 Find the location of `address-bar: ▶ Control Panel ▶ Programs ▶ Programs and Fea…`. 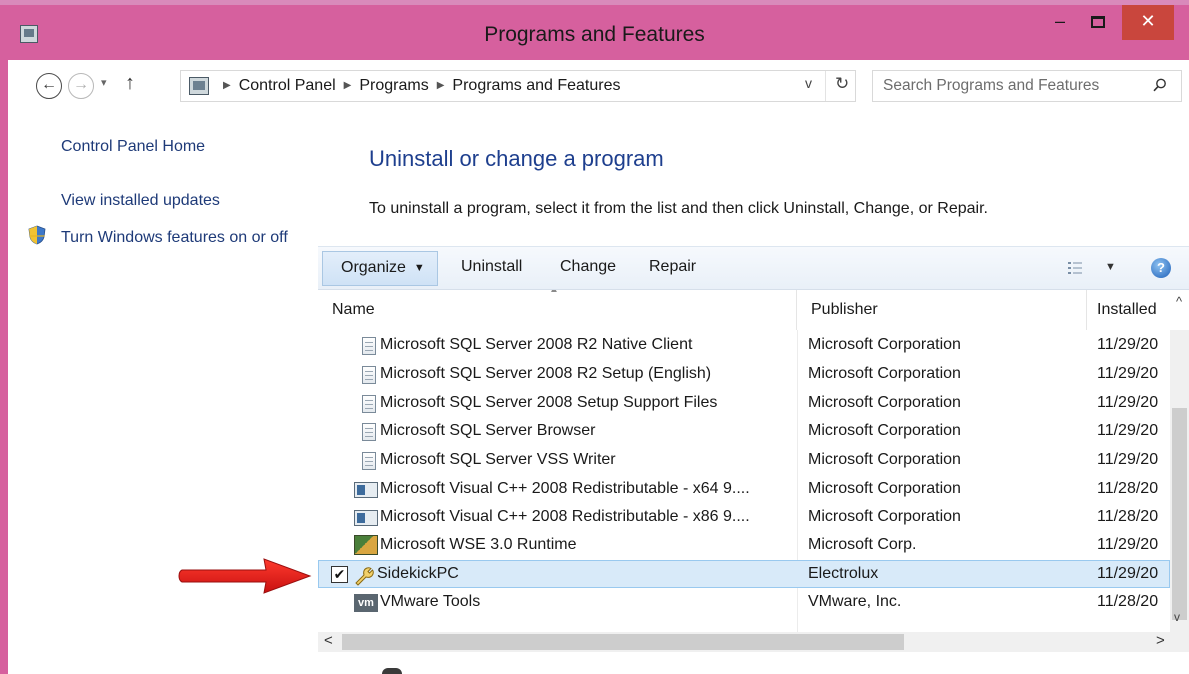

address-bar: ▶ Control Panel ▶ Programs ▶ Programs and Fea… is located at coordinates (518, 86).